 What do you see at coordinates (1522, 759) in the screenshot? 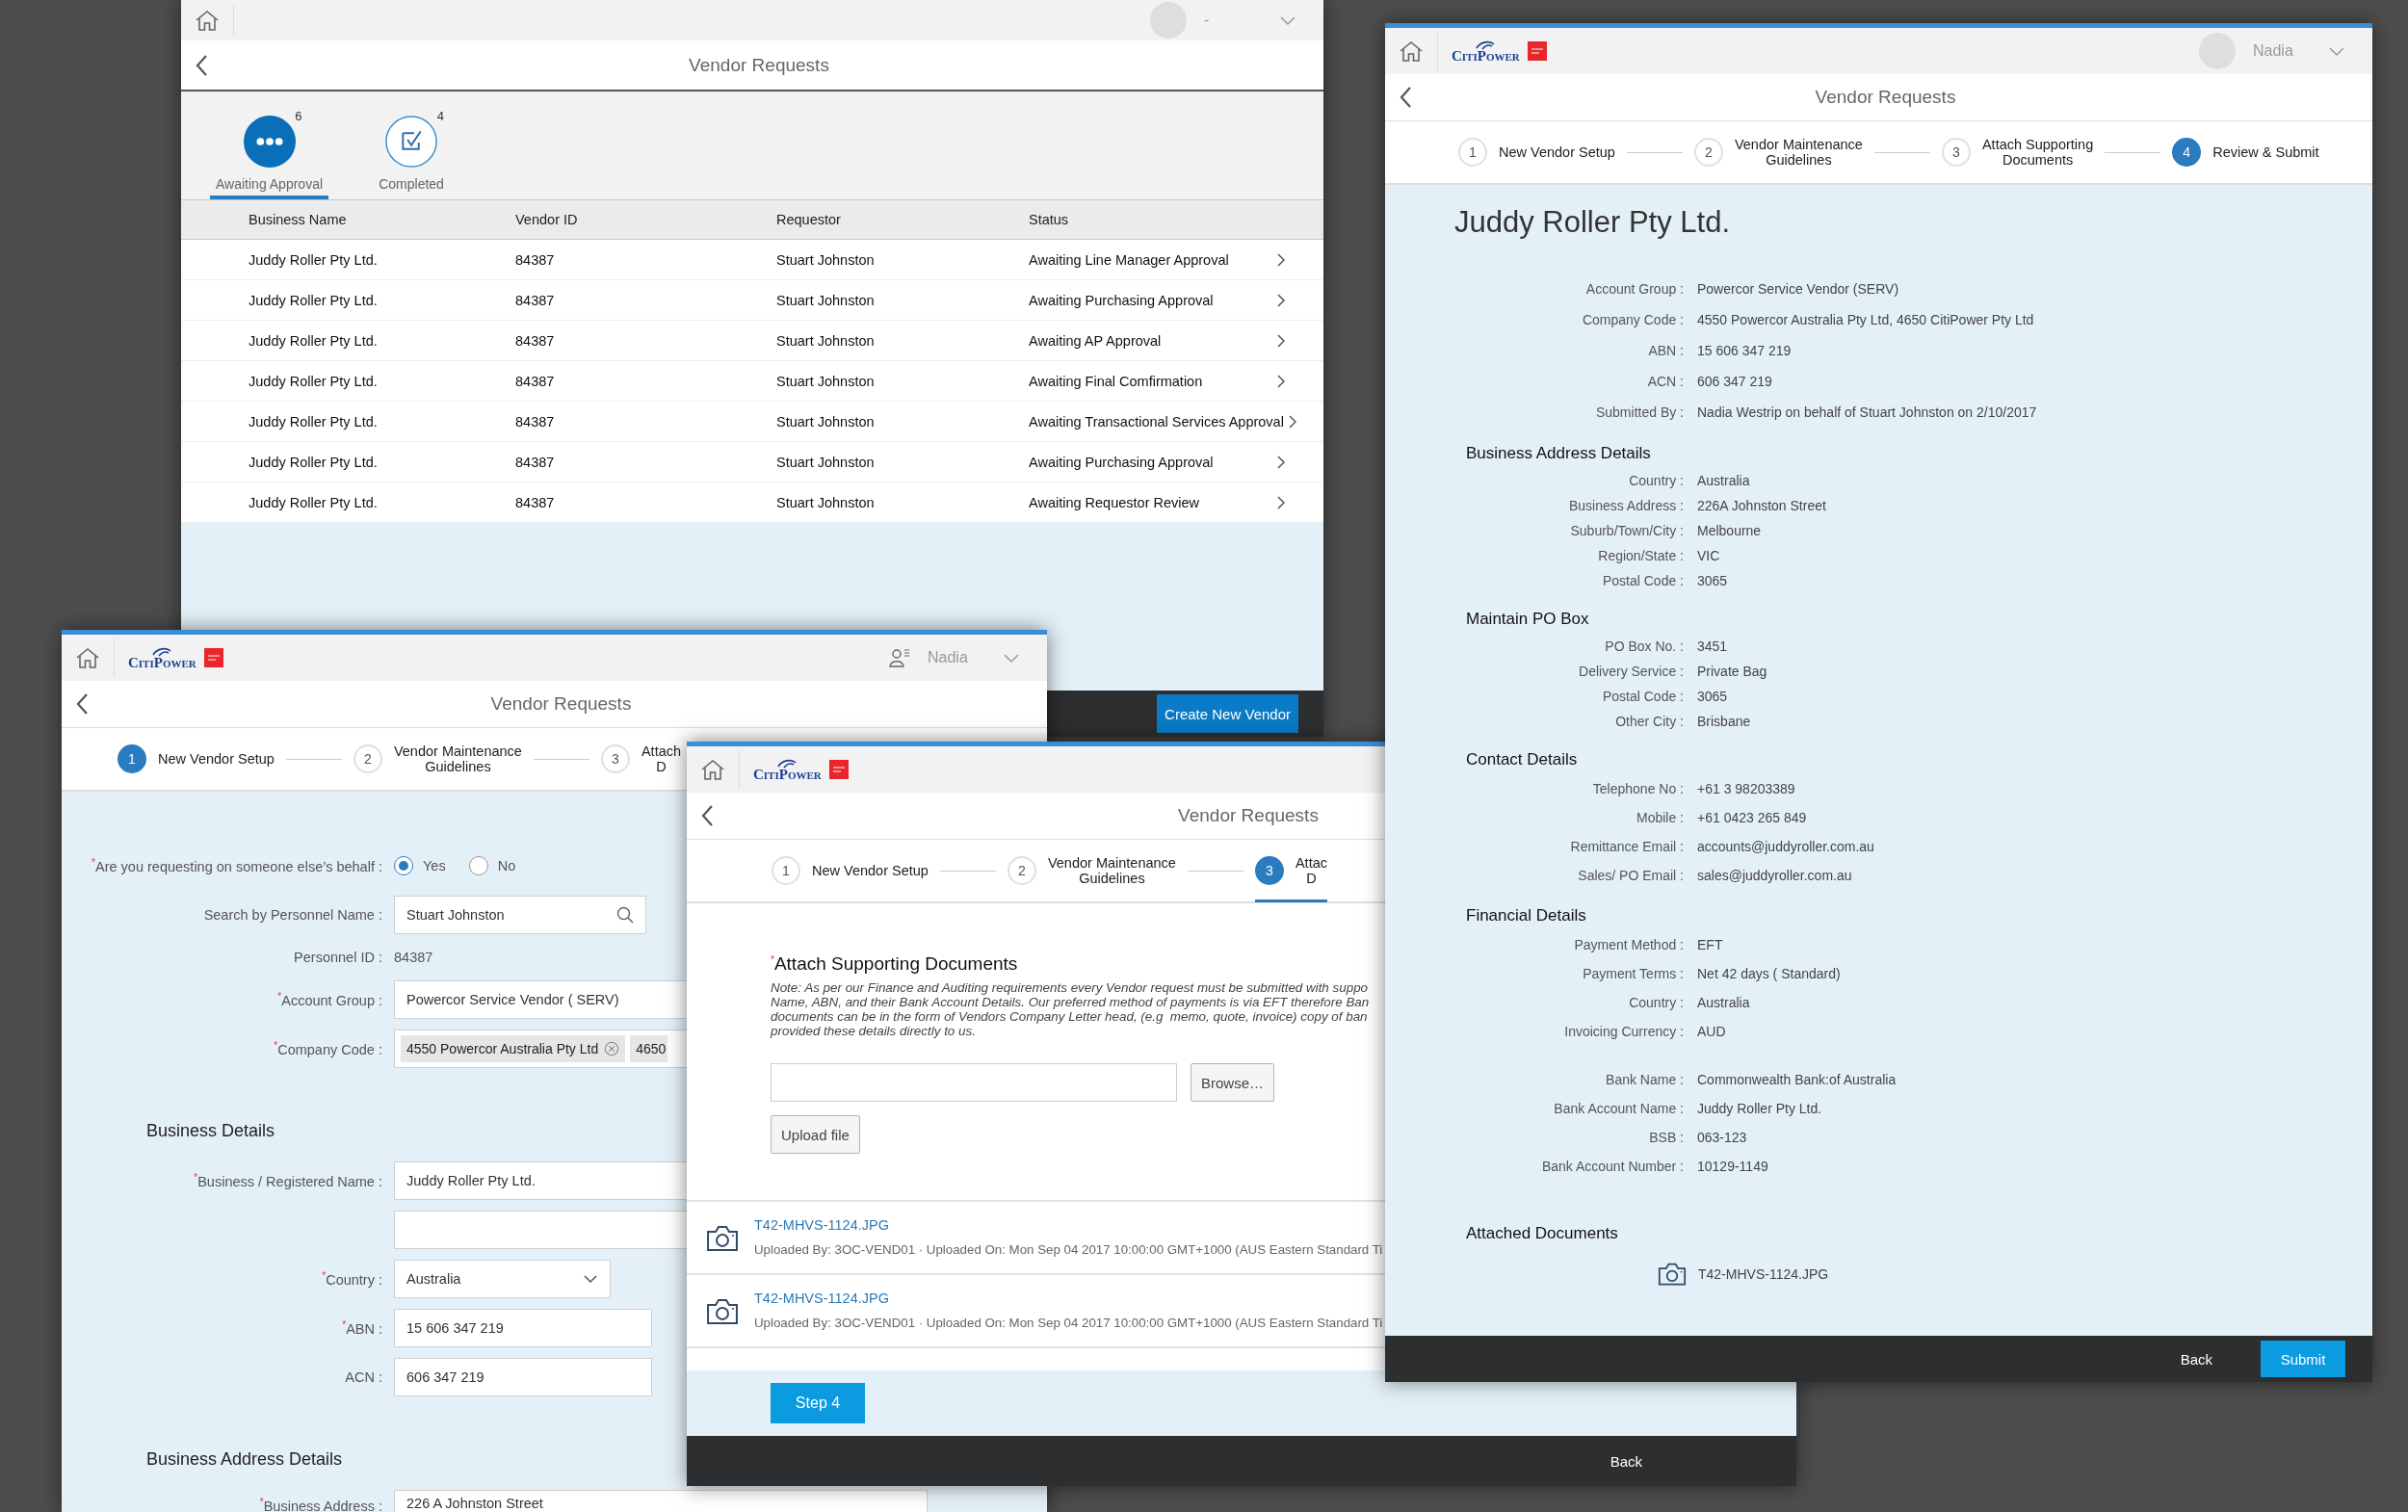
I see `section-heading: Contact Details` at bounding box center [1522, 759].